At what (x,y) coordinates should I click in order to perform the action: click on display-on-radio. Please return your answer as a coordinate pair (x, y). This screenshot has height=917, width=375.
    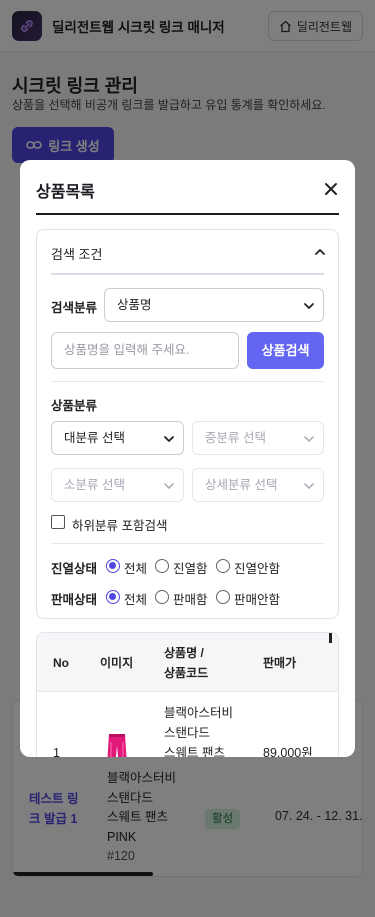
    Looking at the image, I should click on (162, 566).